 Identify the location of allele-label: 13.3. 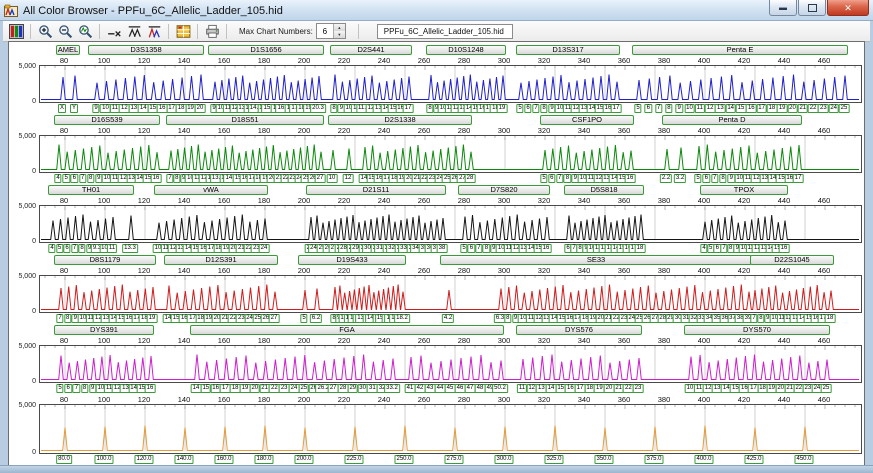
(130, 248).